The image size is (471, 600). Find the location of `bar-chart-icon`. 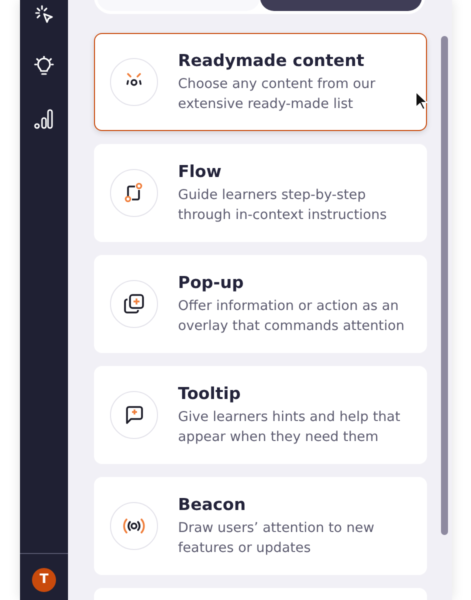

bar-chart-icon is located at coordinates (44, 119).